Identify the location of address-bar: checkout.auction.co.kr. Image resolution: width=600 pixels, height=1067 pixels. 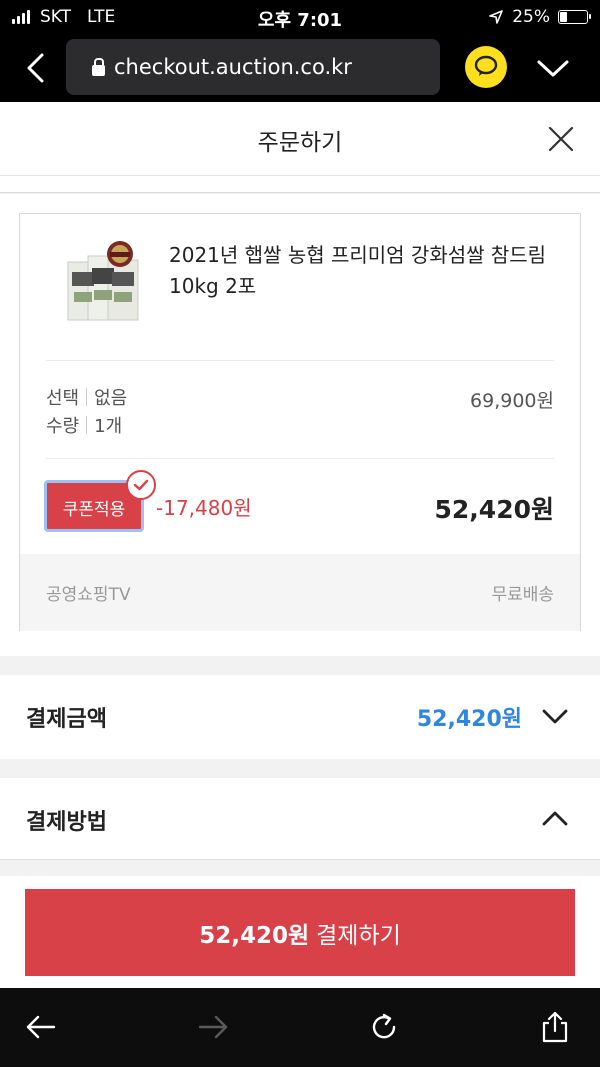
(253, 67).